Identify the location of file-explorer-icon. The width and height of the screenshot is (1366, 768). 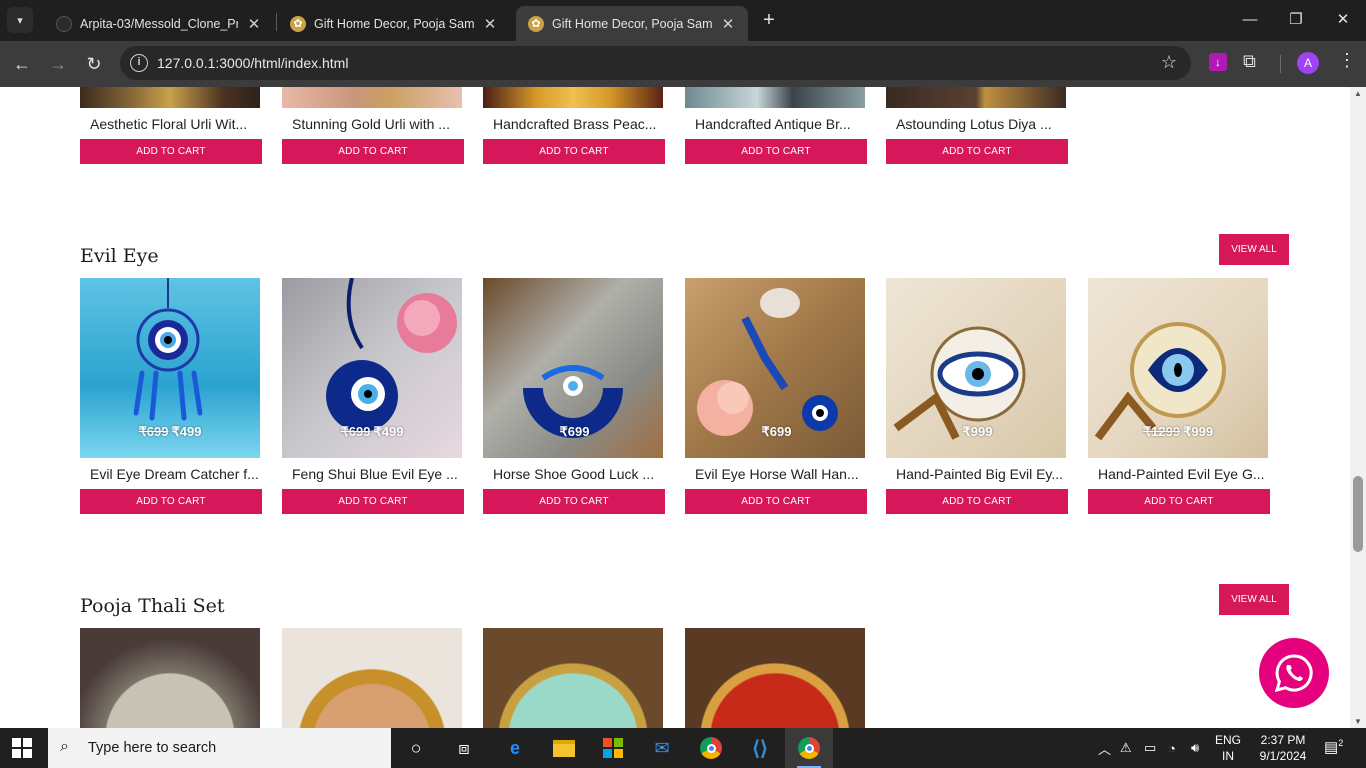
(564, 748).